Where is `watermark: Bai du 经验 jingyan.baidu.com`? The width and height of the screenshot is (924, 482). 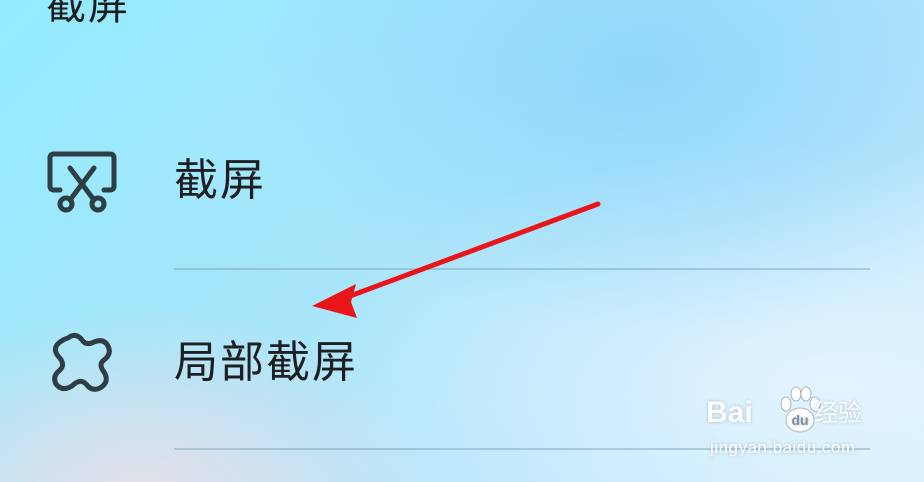 watermark: Bai du 经验 jingyan.baidu.com is located at coordinates (806, 423).